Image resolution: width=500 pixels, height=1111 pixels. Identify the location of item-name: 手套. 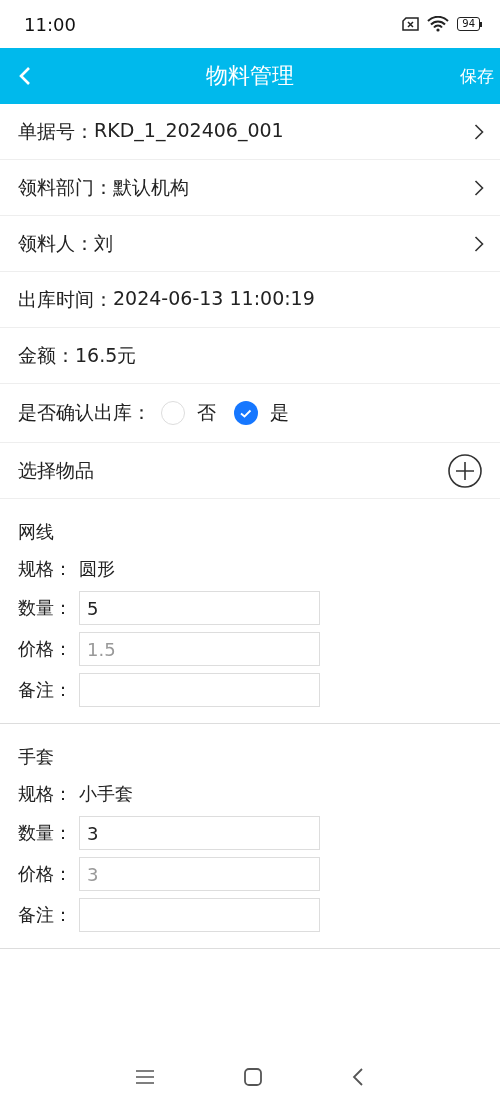
(36, 757).